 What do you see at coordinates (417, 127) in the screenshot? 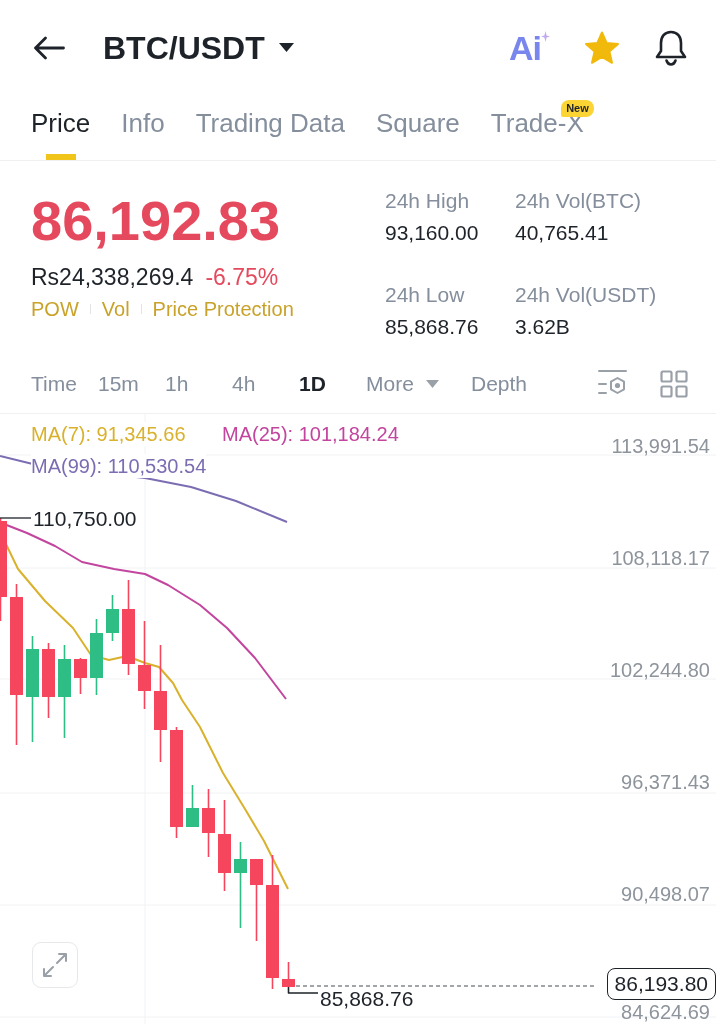
I see `tab: Square` at bounding box center [417, 127].